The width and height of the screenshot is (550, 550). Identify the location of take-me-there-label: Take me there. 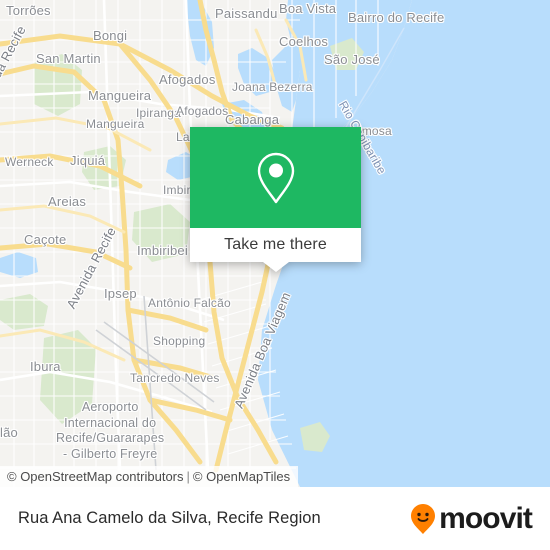
(275, 244).